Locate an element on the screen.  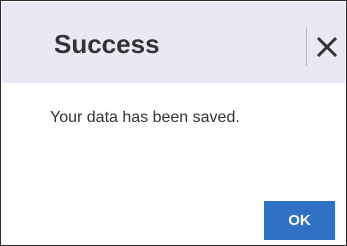
close-button is located at coordinates (329, 45).